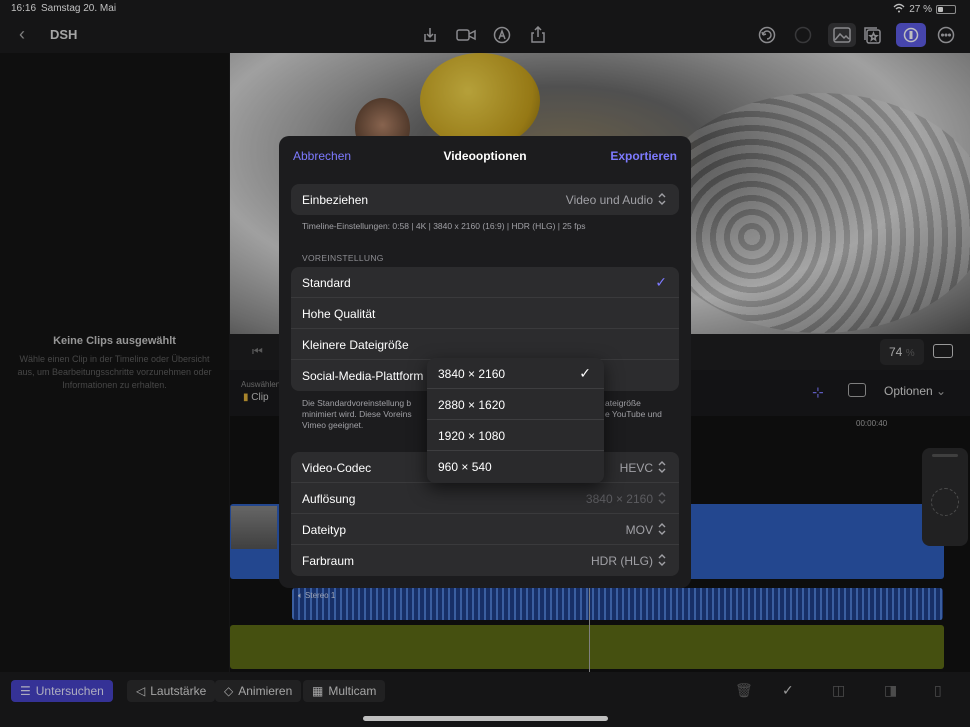 This screenshot has width=970, height=727. I want to click on include-group: Einbeziehen Video und Audio, so click(485, 199).